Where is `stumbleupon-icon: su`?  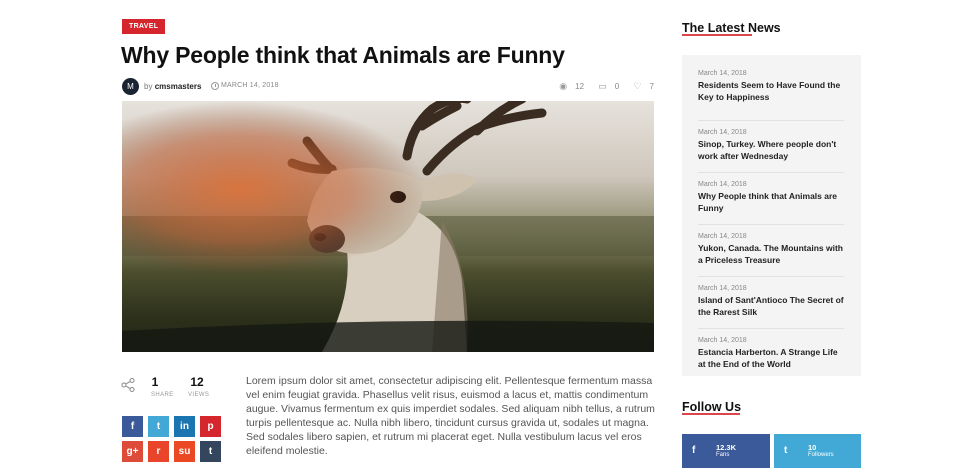 stumbleupon-icon: su is located at coordinates (184, 451).